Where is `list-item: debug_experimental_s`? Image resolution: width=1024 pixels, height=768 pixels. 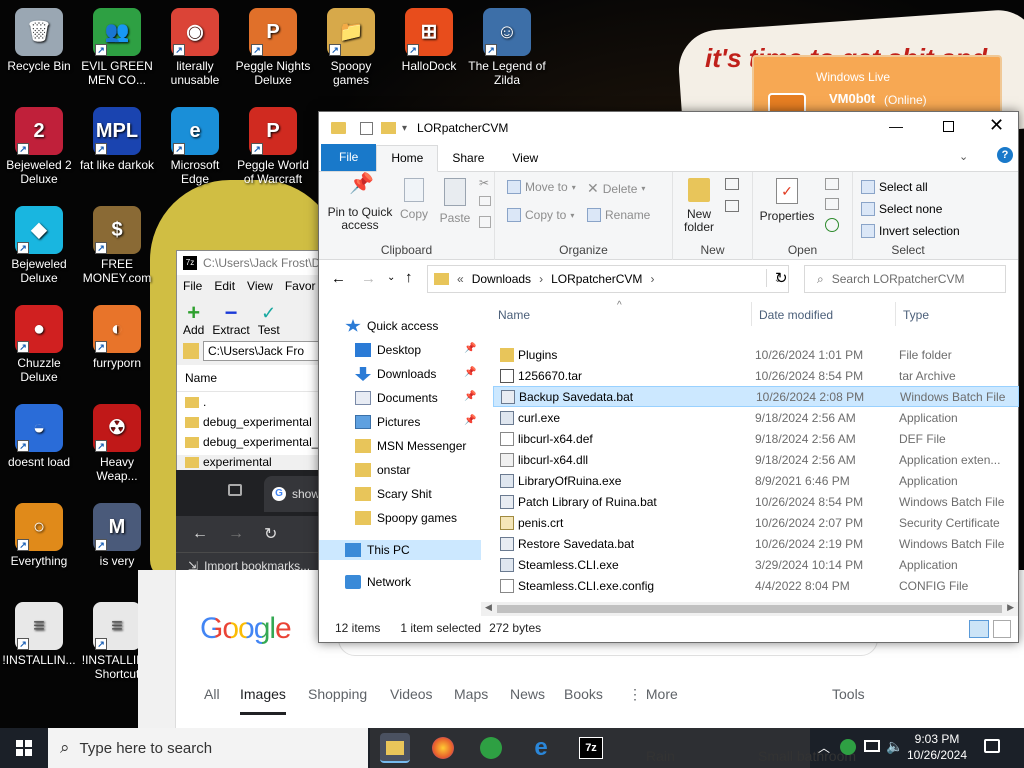 list-item: debug_experimental_s is located at coordinates (251, 442).